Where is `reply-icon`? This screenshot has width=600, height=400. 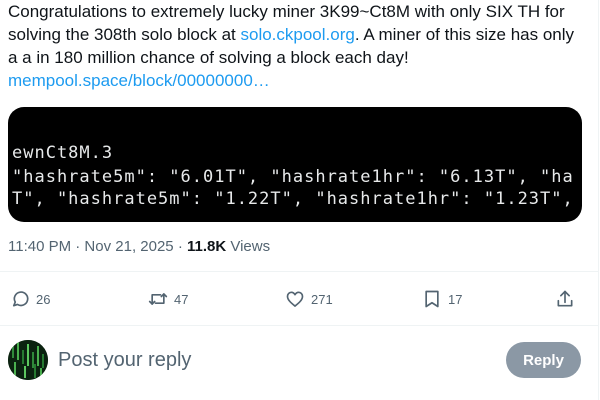 reply-icon is located at coordinates (20, 299).